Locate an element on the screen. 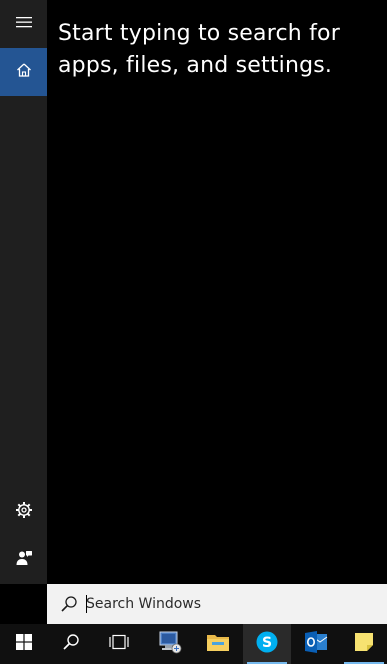 The height and width of the screenshot is (664, 387). taskbar-search-button is located at coordinates (71, 644).